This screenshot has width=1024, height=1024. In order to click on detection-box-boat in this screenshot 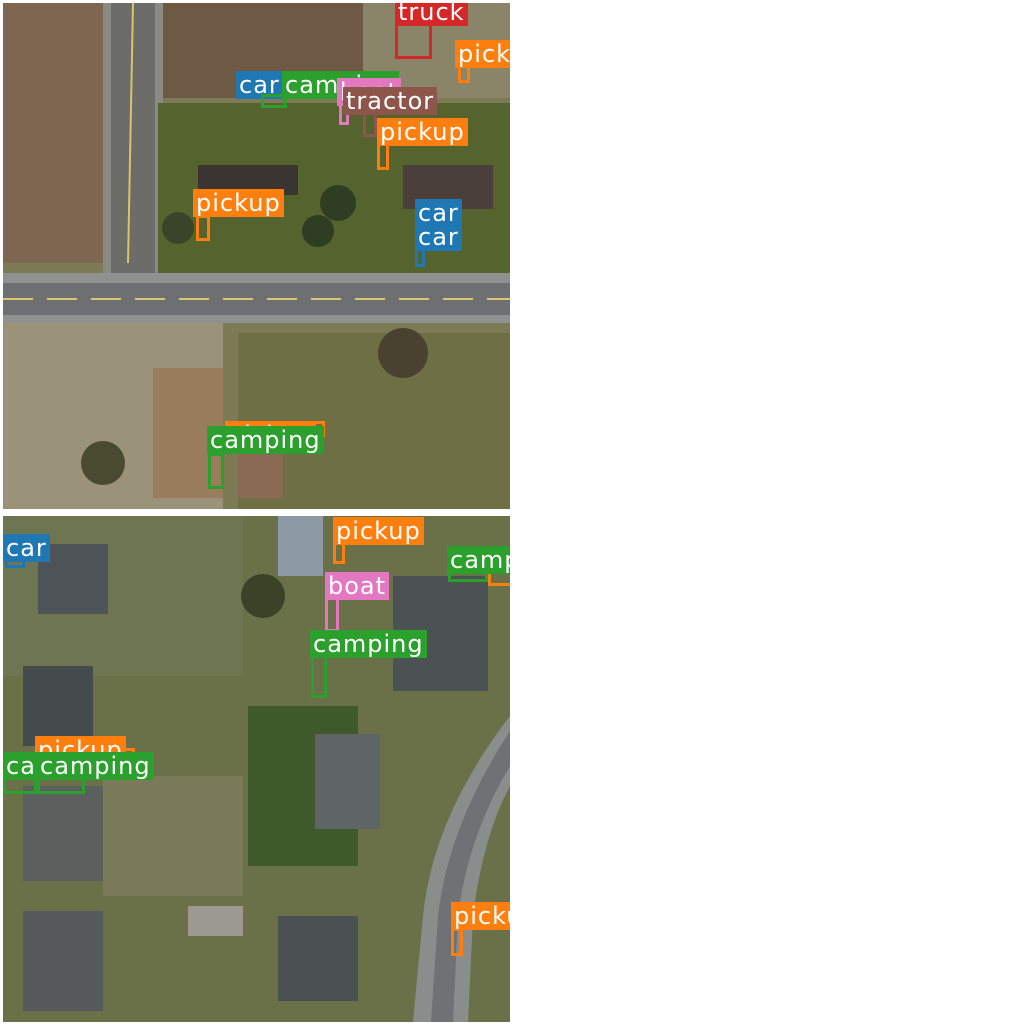, I will do `click(332, 614)`.